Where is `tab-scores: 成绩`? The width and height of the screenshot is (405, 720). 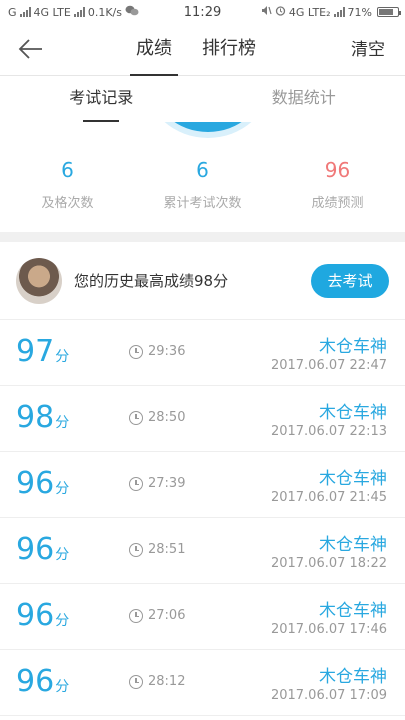
tab-scores: 成绩 is located at coordinates (154, 50).